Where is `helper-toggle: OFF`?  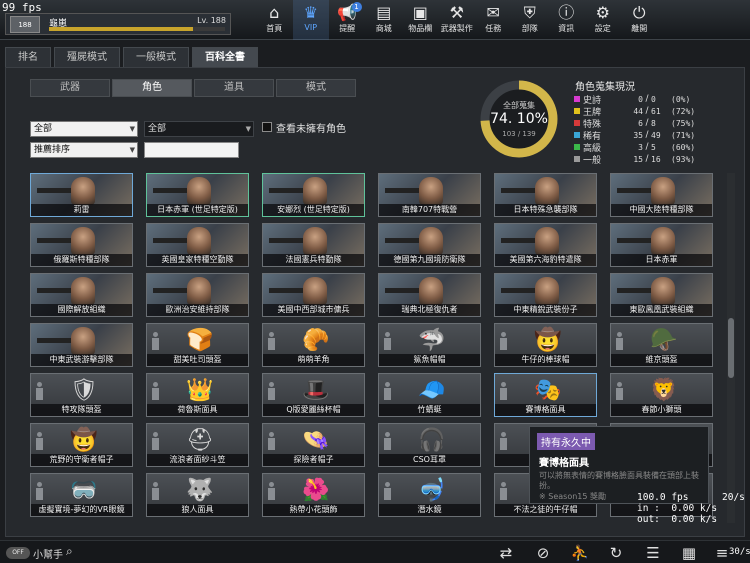
helper-toggle: OFF is located at coordinates (18, 553).